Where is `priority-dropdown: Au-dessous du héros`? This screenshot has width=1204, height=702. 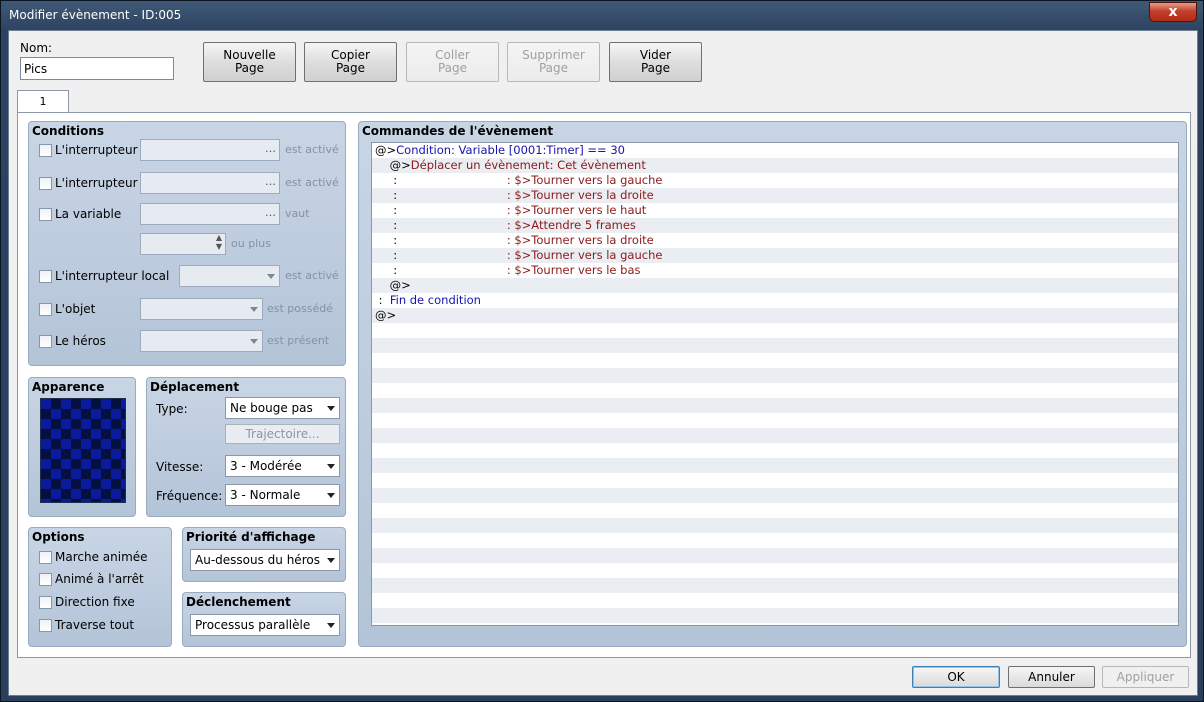 priority-dropdown: Au-dessous du héros is located at coordinates (265, 560).